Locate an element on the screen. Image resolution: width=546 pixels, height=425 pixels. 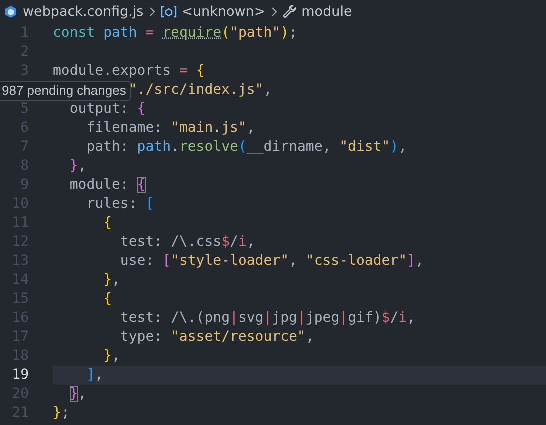
cube-icon is located at coordinates (11, 12).